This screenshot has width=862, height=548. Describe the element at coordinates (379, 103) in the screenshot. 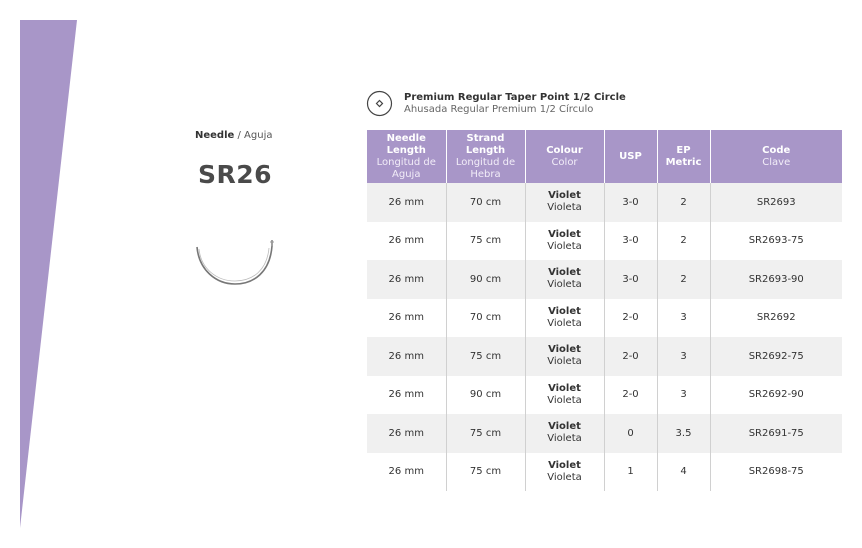

I see `taper-point-icon` at that location.